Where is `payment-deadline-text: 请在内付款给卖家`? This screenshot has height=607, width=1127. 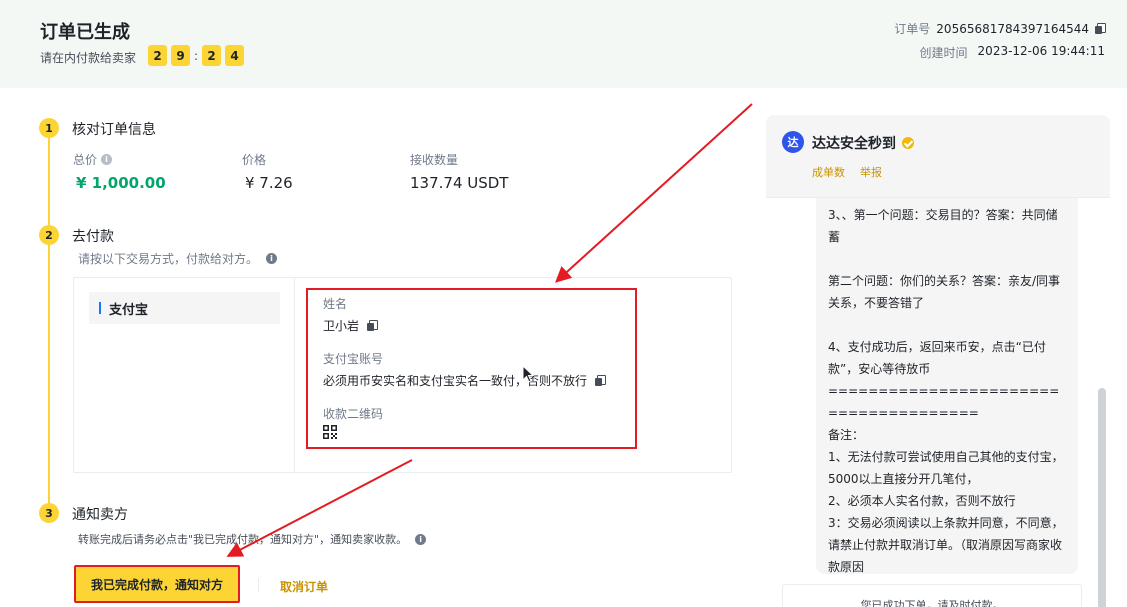 payment-deadline-text: 请在内付款给卖家 is located at coordinates (88, 58).